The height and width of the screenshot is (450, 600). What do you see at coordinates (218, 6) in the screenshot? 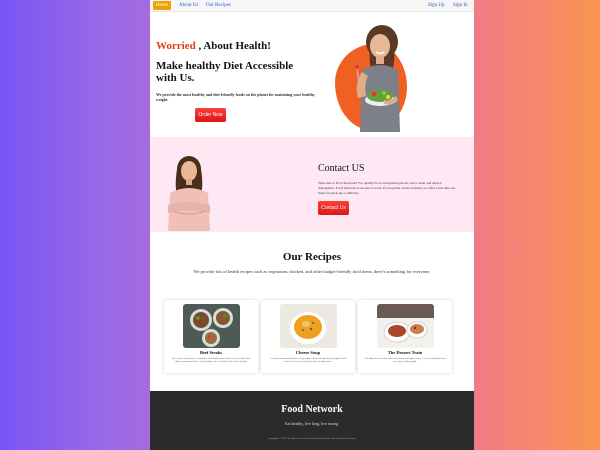
I see `nav-recipes-link: Our Recipes` at bounding box center [218, 6].